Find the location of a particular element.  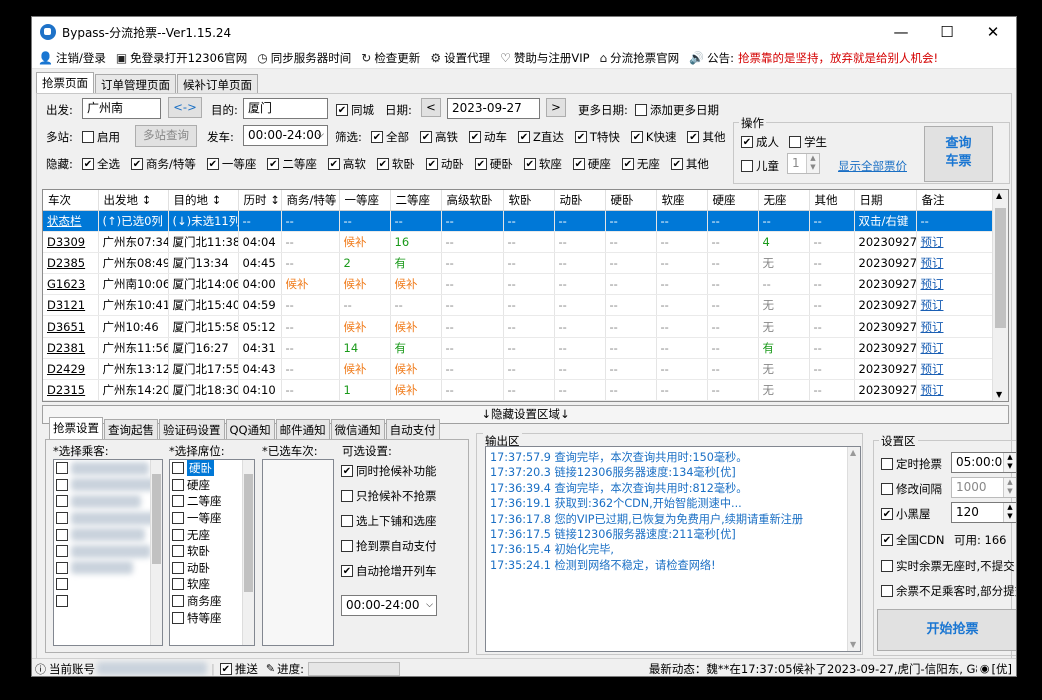

menu-proxy: ⚙设置代理 is located at coordinates (460, 58).